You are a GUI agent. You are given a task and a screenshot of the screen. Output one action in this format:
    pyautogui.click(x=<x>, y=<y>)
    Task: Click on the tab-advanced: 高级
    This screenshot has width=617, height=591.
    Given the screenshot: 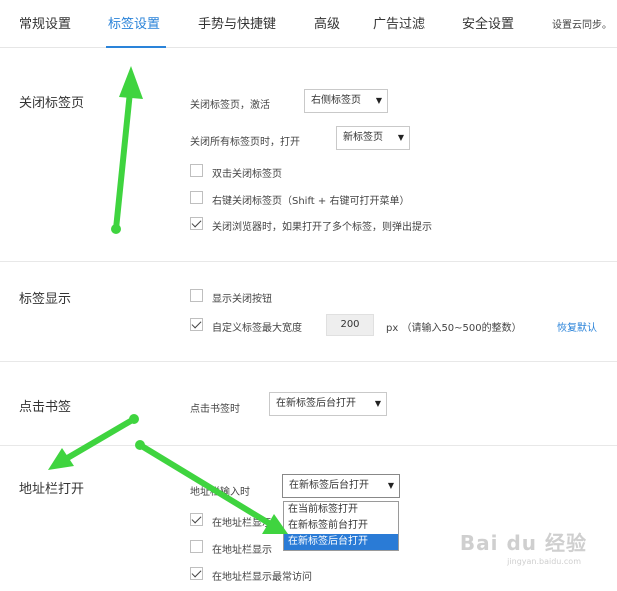 What is the action you would take?
    pyautogui.click(x=327, y=22)
    